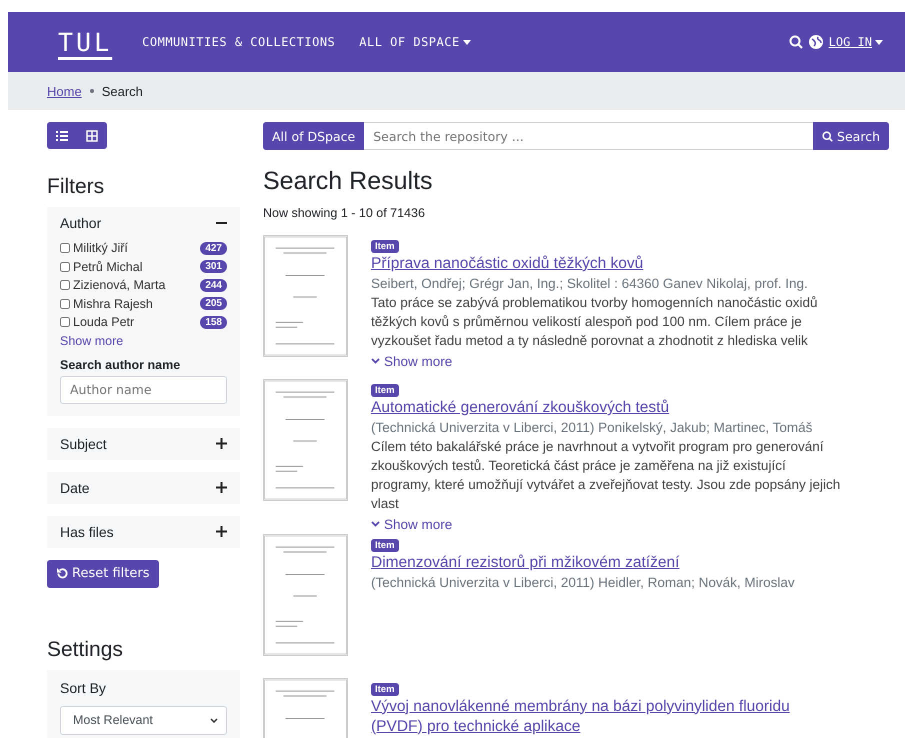  Describe the element at coordinates (606, 562) in the screenshot. I see `result-title-link: Dimenzování rezistorů při mžikovém zatížení` at that location.